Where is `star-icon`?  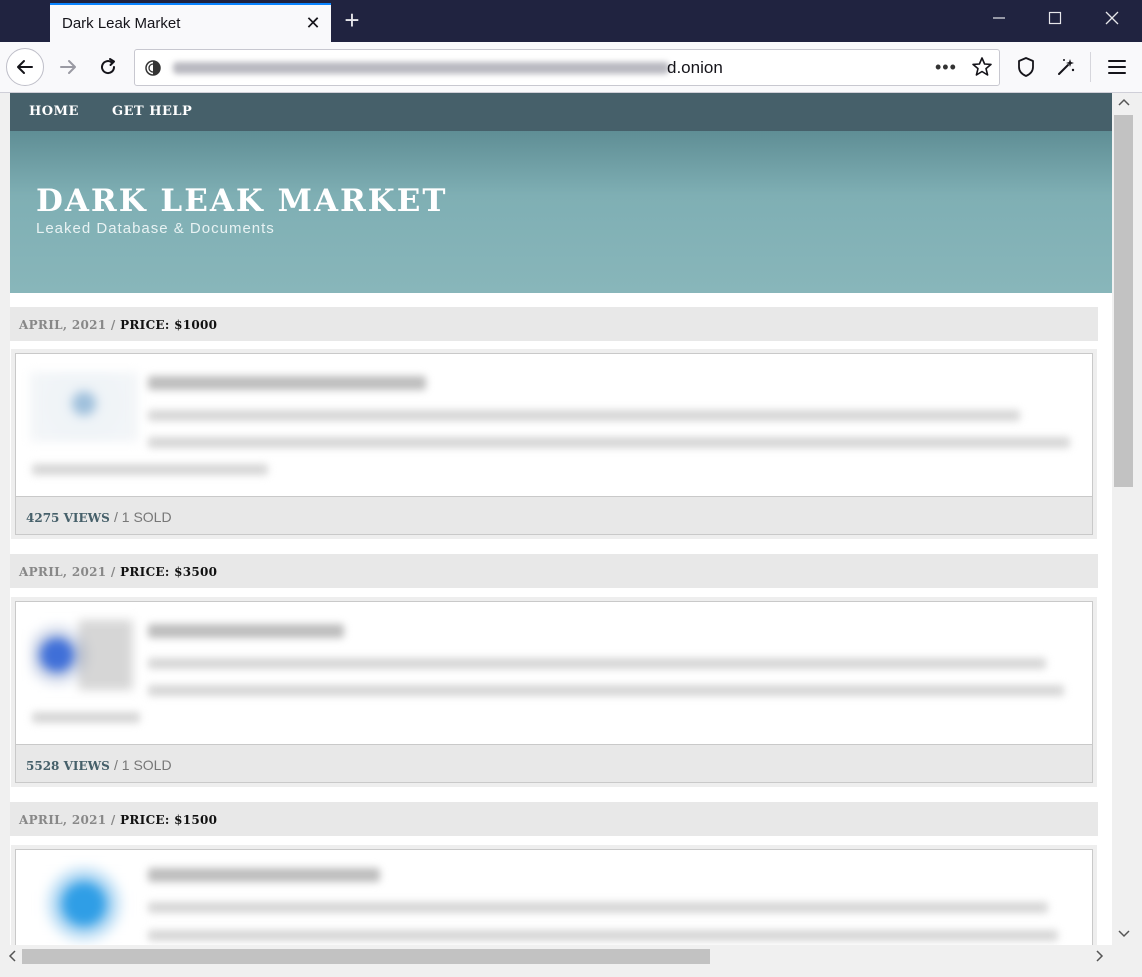
star-icon is located at coordinates (982, 69).